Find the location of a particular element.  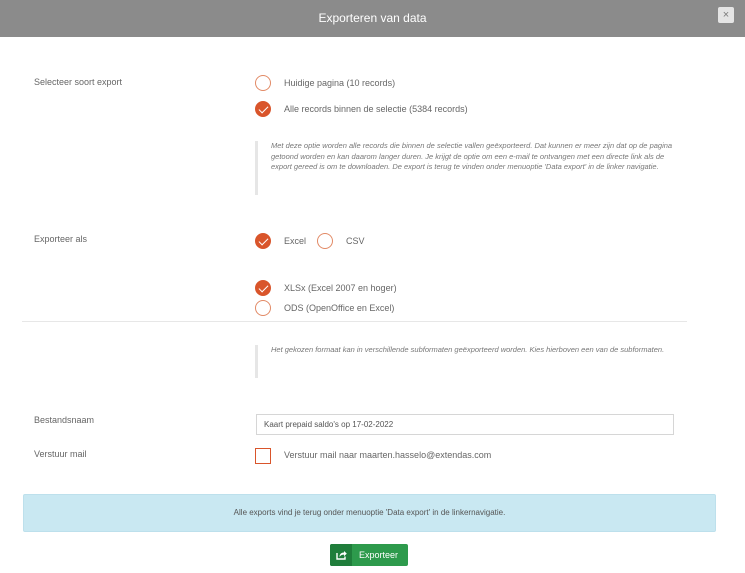

option-current-page-label: Huidige pagina (10 records) is located at coordinates (340, 83).